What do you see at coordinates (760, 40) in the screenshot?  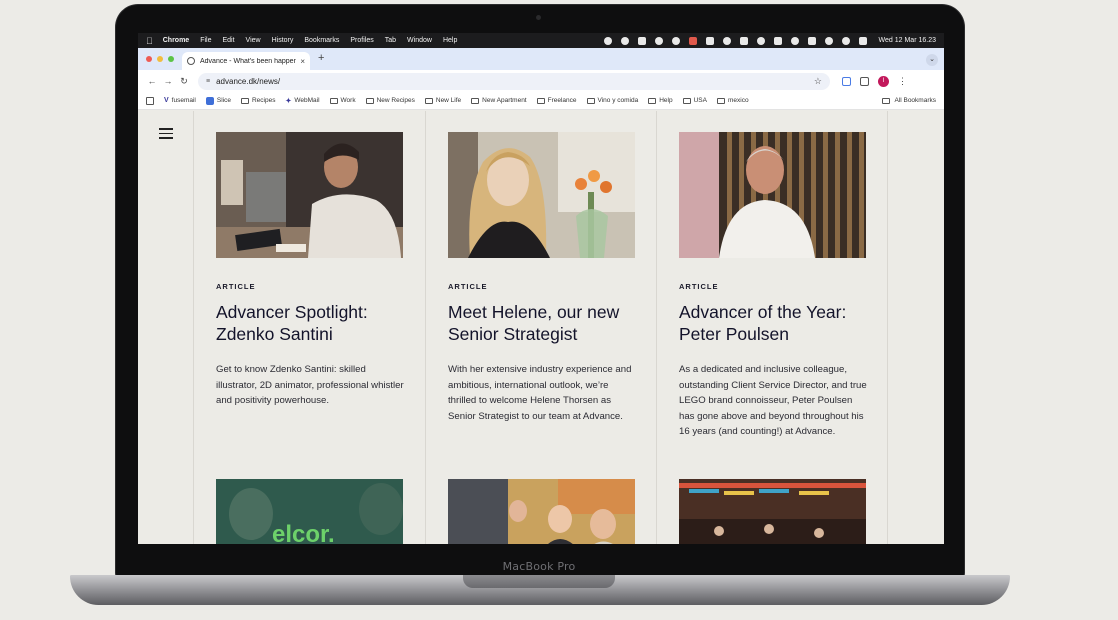 I see `airdrop-icon` at bounding box center [760, 40].